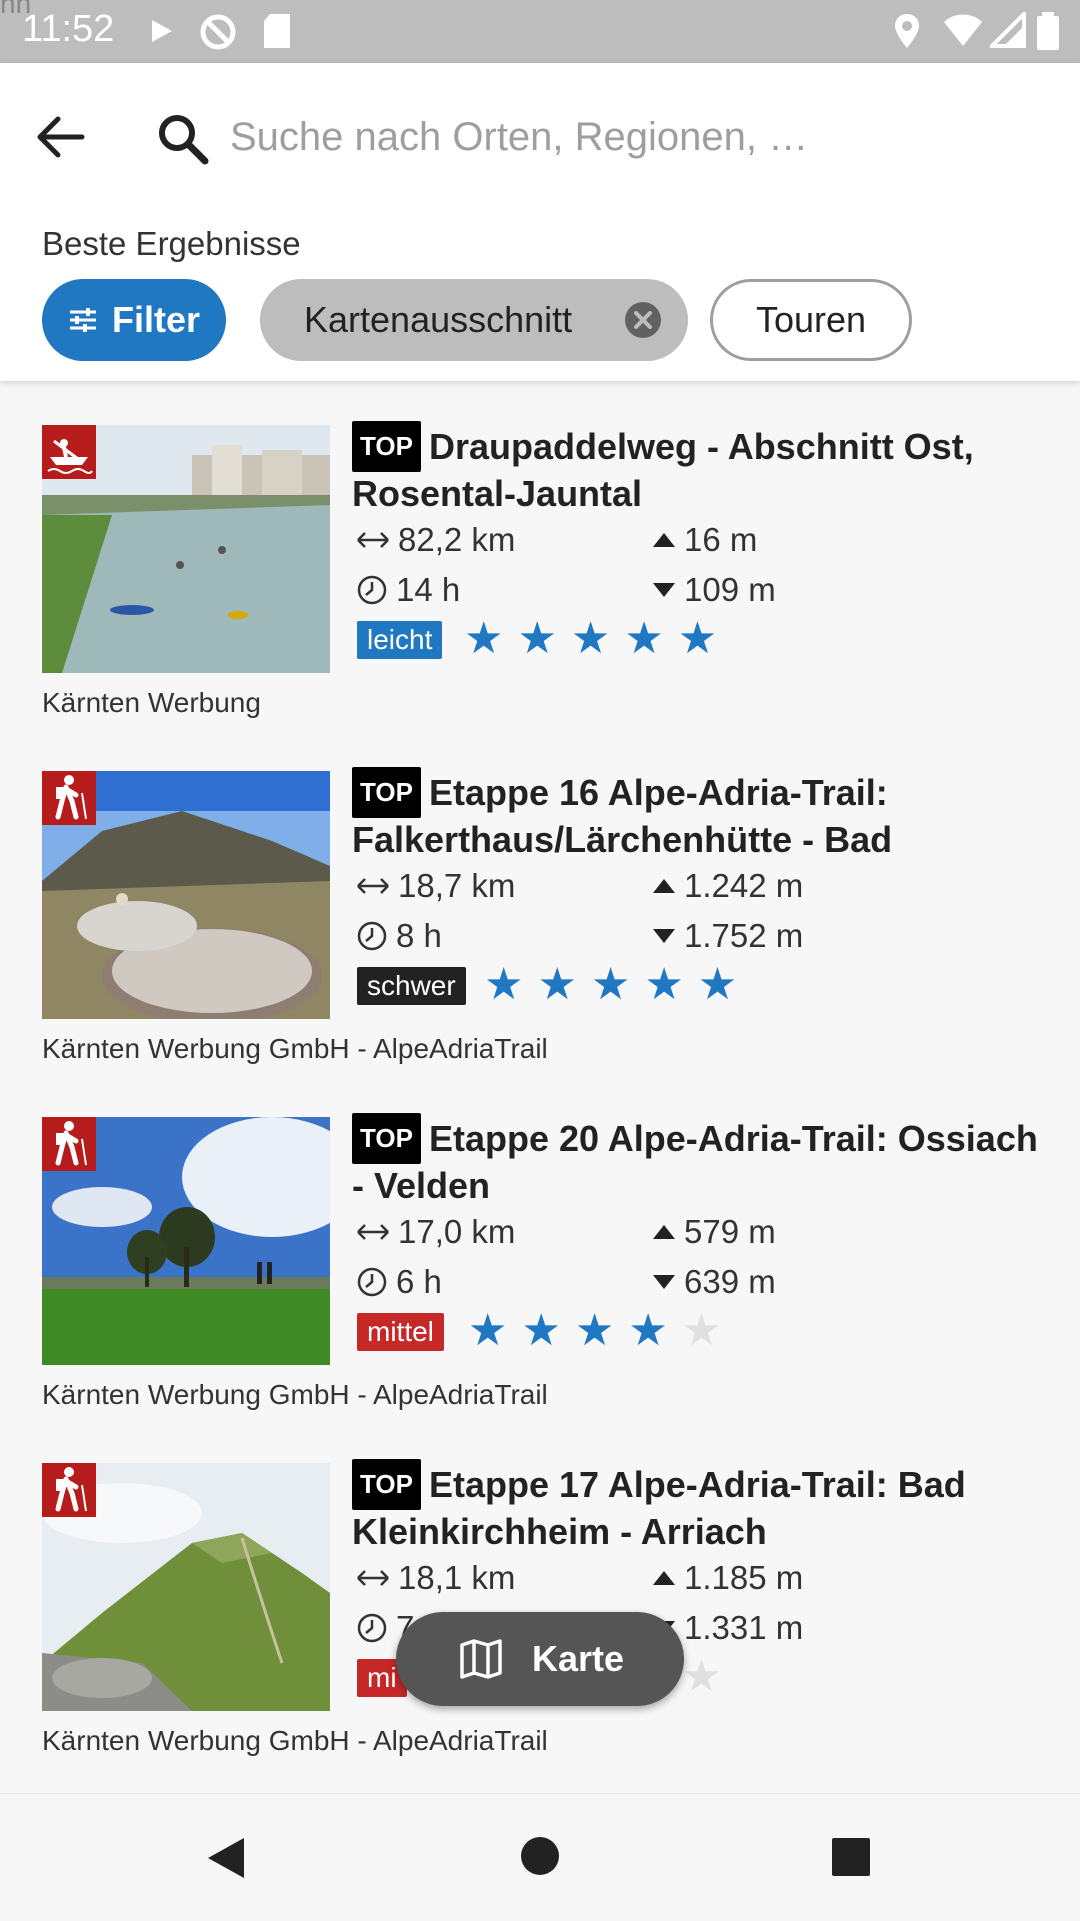 The height and width of the screenshot is (1921, 1080). What do you see at coordinates (744, 885) in the screenshot?
I see `ascent-value: 1.242 m` at bounding box center [744, 885].